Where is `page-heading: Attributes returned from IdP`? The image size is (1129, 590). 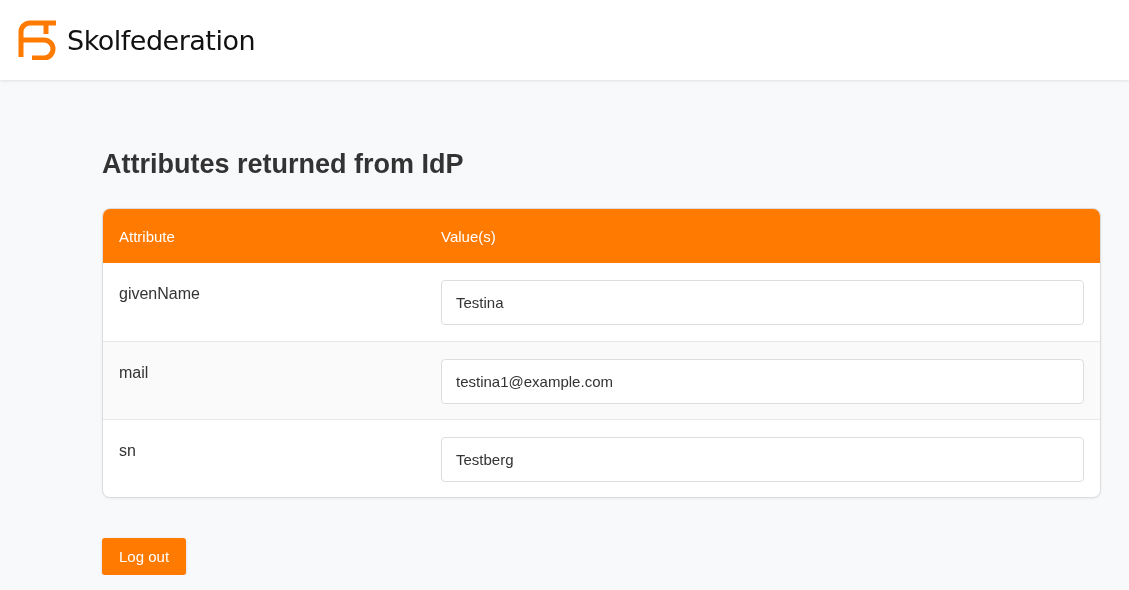 page-heading: Attributes returned from IdP is located at coordinates (283, 164).